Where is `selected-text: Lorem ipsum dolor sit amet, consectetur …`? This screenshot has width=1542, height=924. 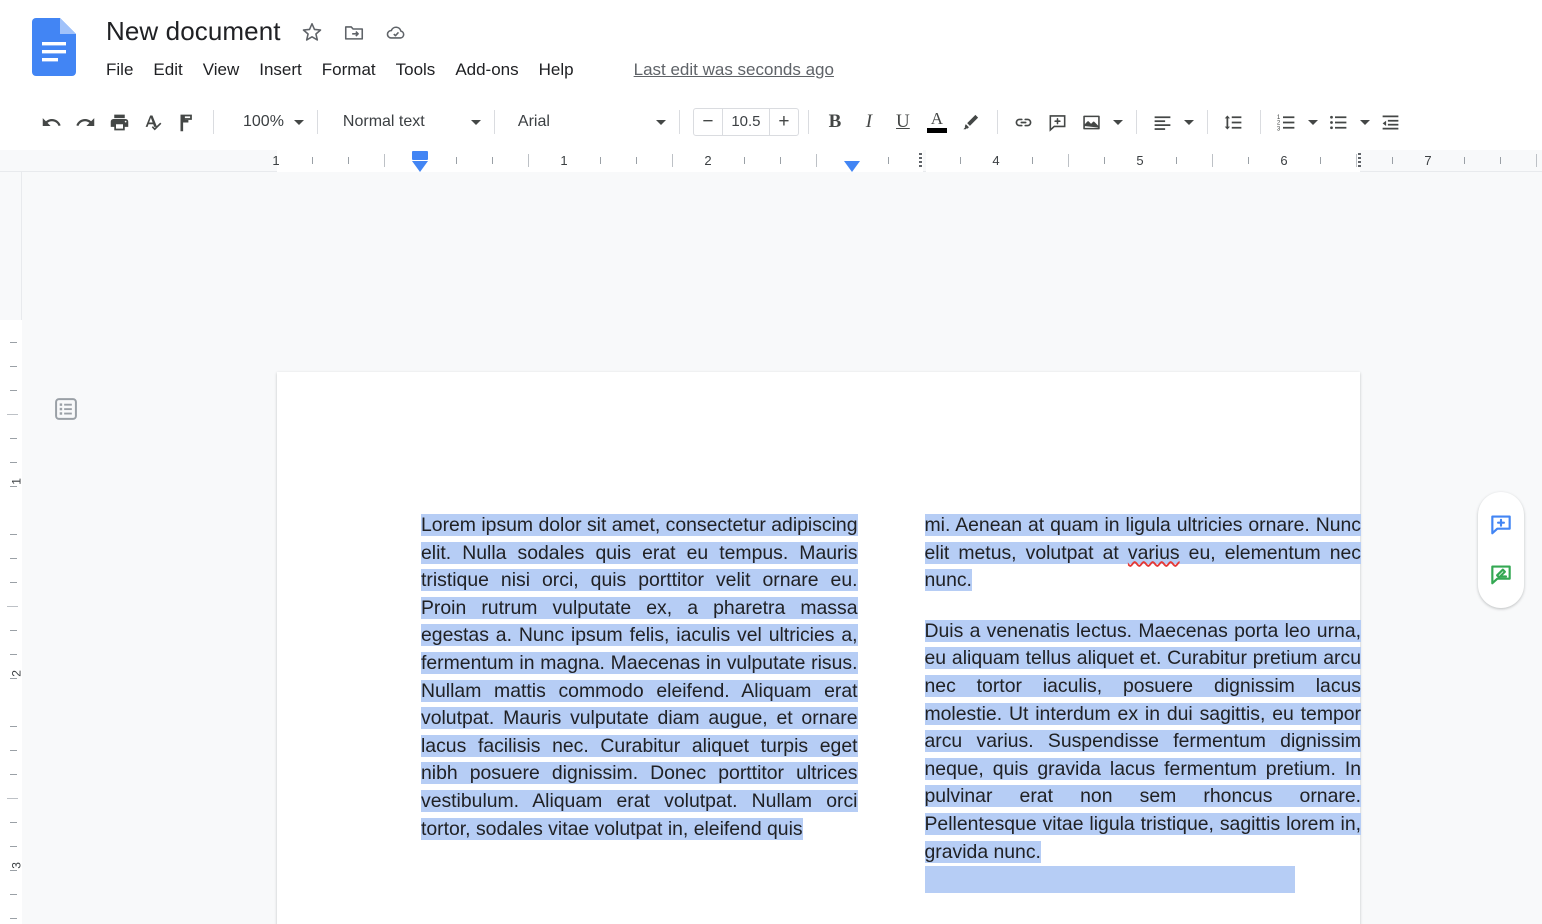 selected-text: Lorem ipsum dolor sit amet, consectetur … is located at coordinates (639, 677).